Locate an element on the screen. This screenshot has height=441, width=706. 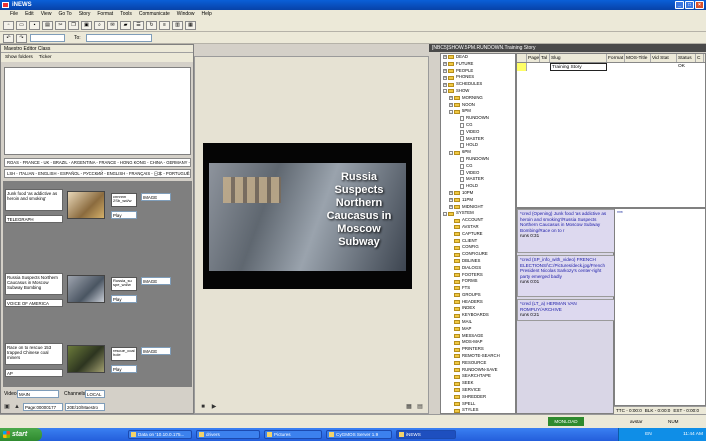
story-2-thumbnail is located at coordinates (86, 289).